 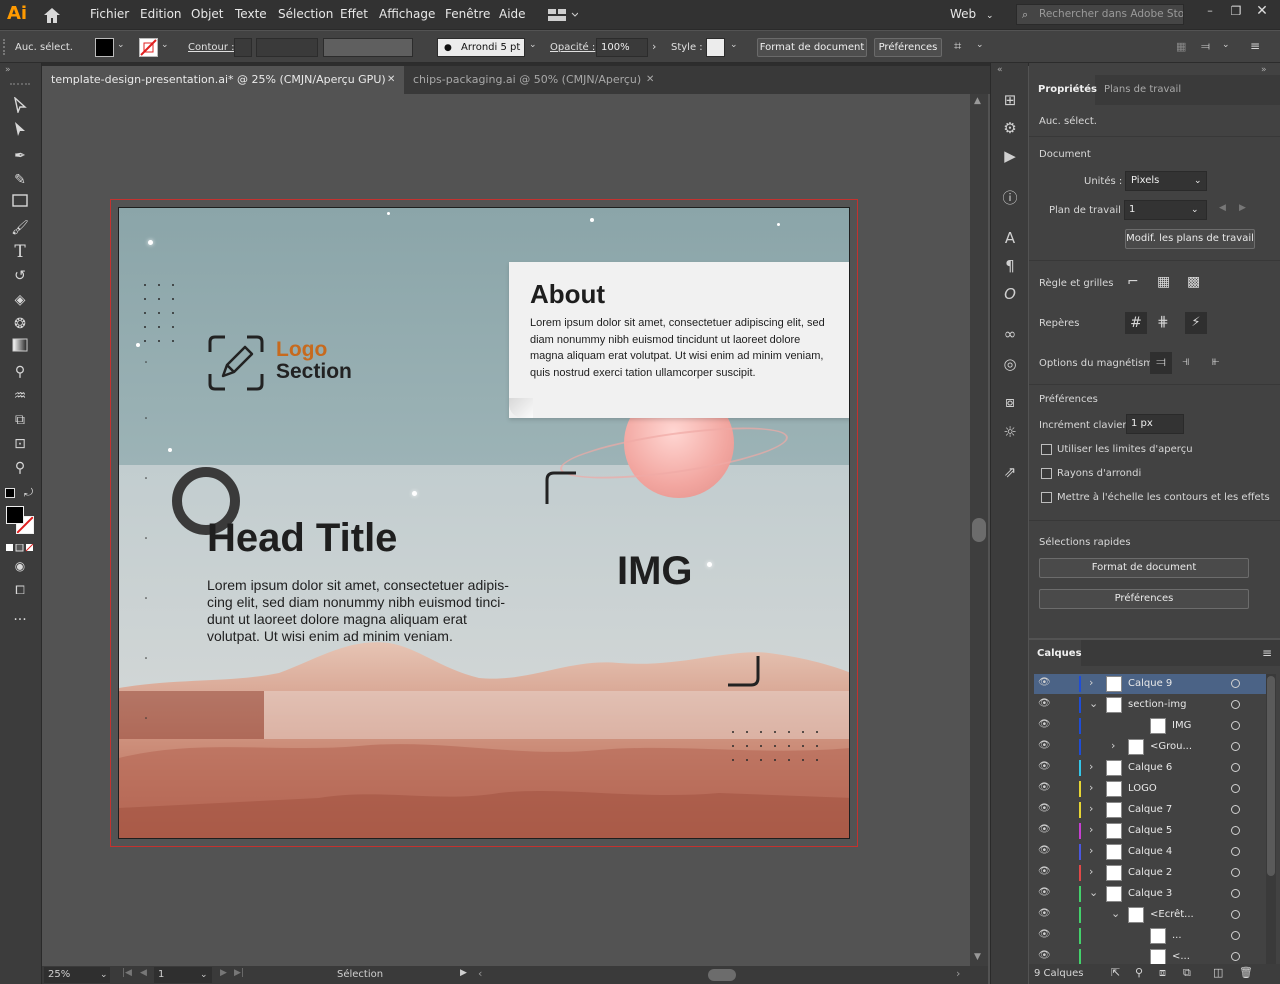 I want to click on image-trace-icon: ⧇, so click(x=1010, y=402).